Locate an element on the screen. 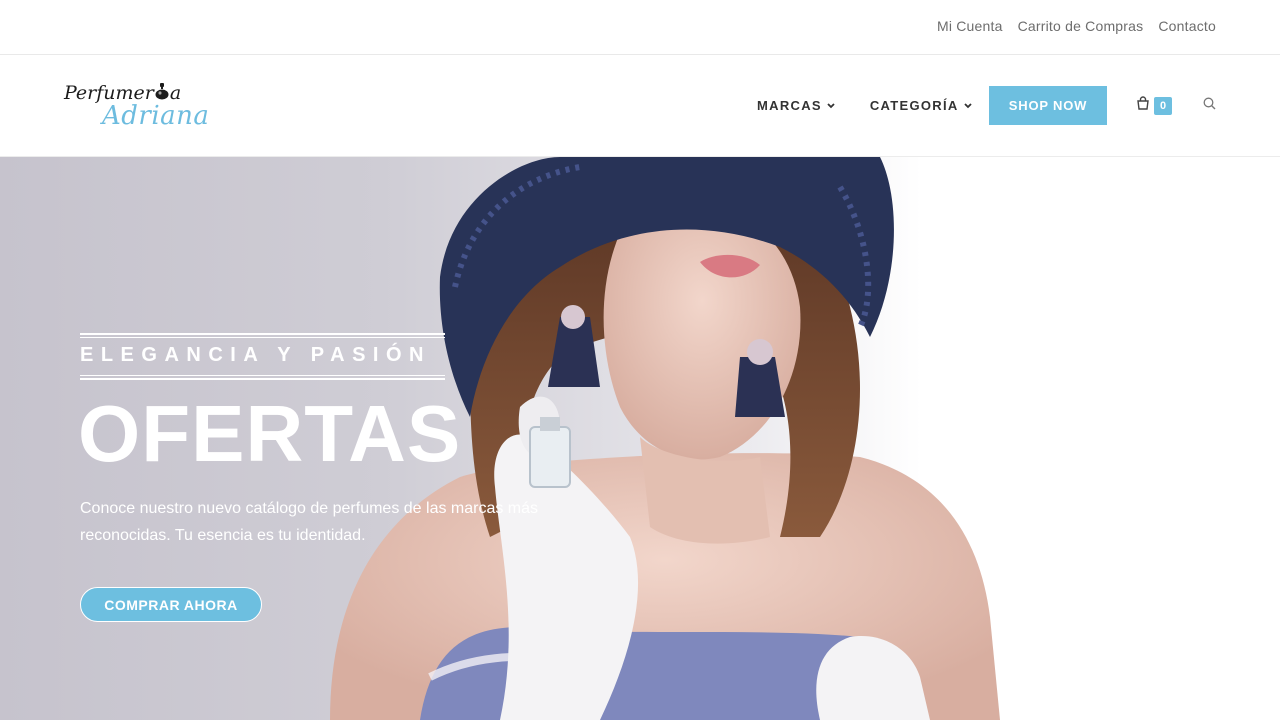 The width and height of the screenshot is (1280, 720). shop-now-button: SHOP NOW is located at coordinates (1048, 105).